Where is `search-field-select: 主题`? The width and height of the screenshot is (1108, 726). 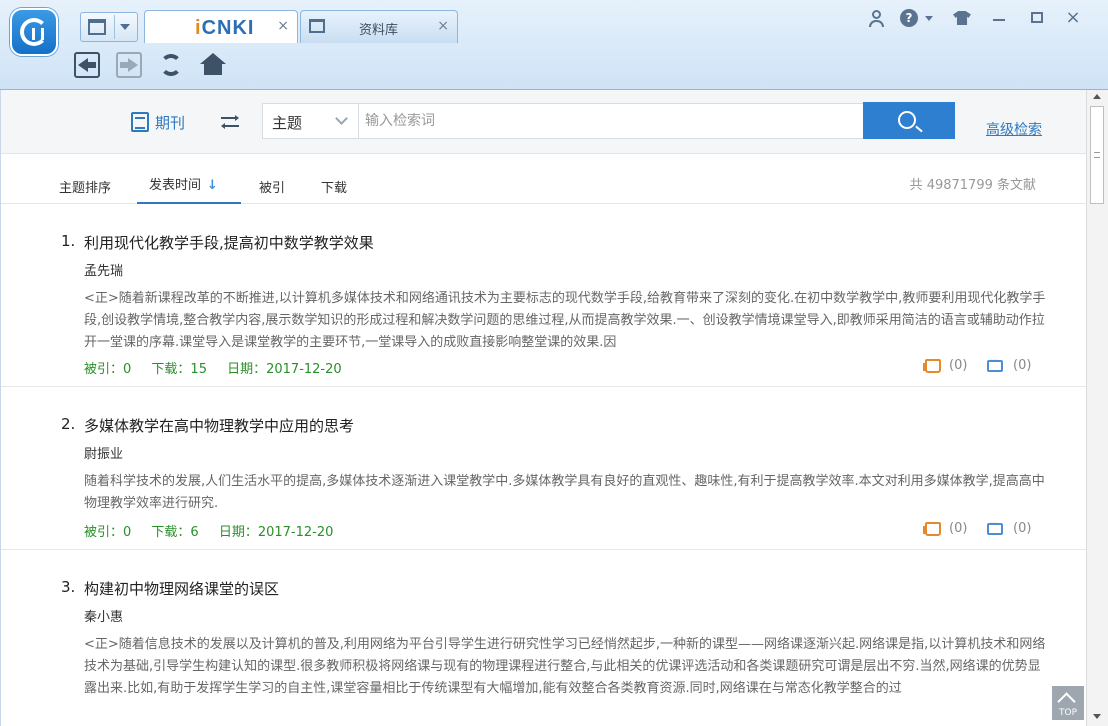 search-field-select: 主题 is located at coordinates (310, 121).